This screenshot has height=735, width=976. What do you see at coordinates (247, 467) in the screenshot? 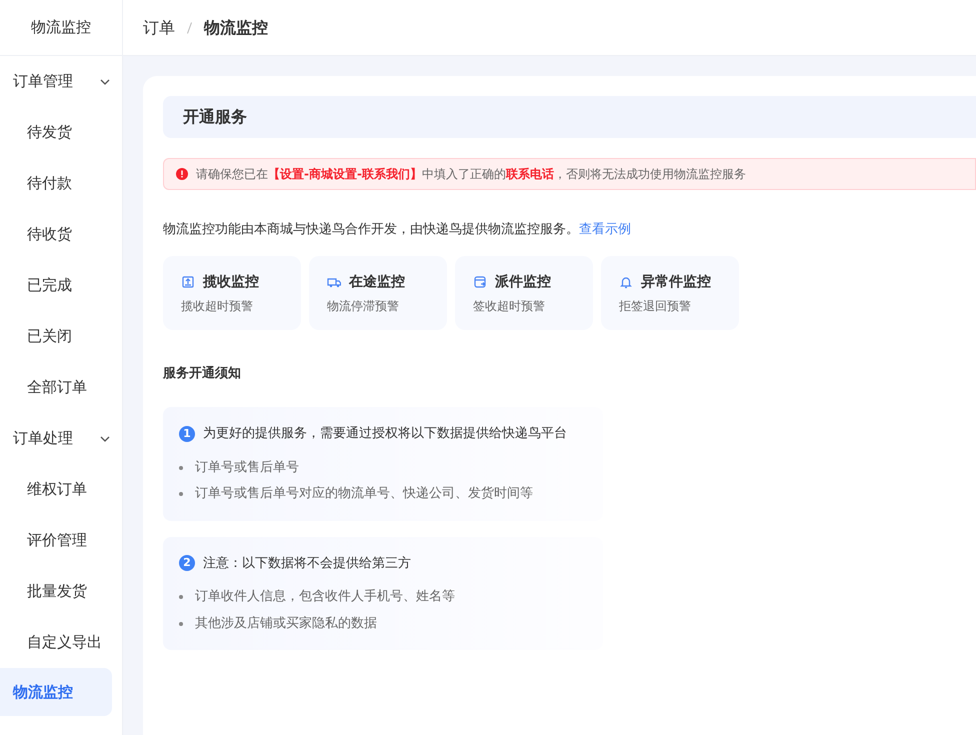
I see `notice-item: 订单号或售后单号` at bounding box center [247, 467].